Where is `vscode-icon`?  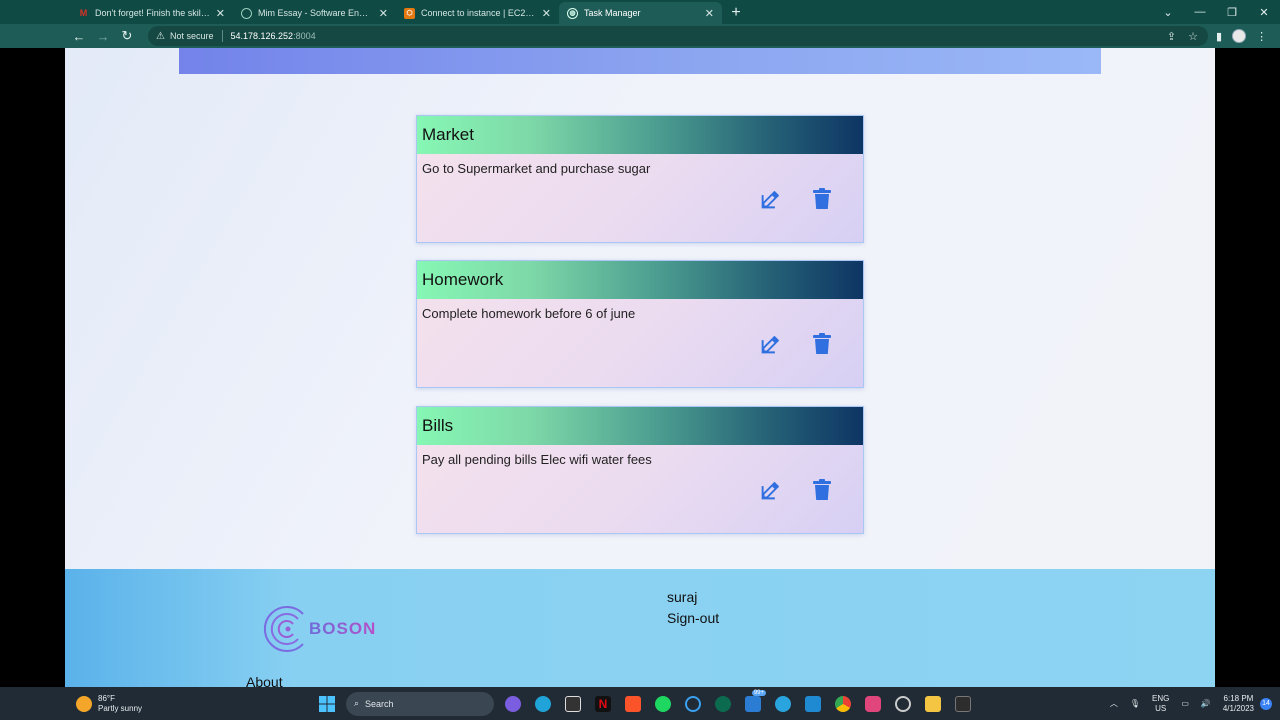 vscode-icon is located at coordinates (813, 703).